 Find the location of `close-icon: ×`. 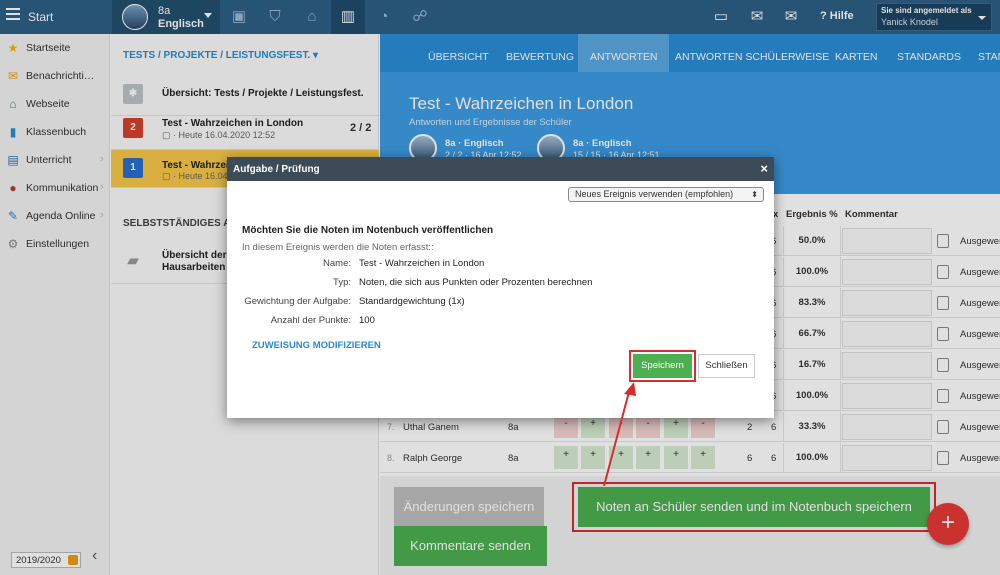

close-icon: × is located at coordinates (764, 168).